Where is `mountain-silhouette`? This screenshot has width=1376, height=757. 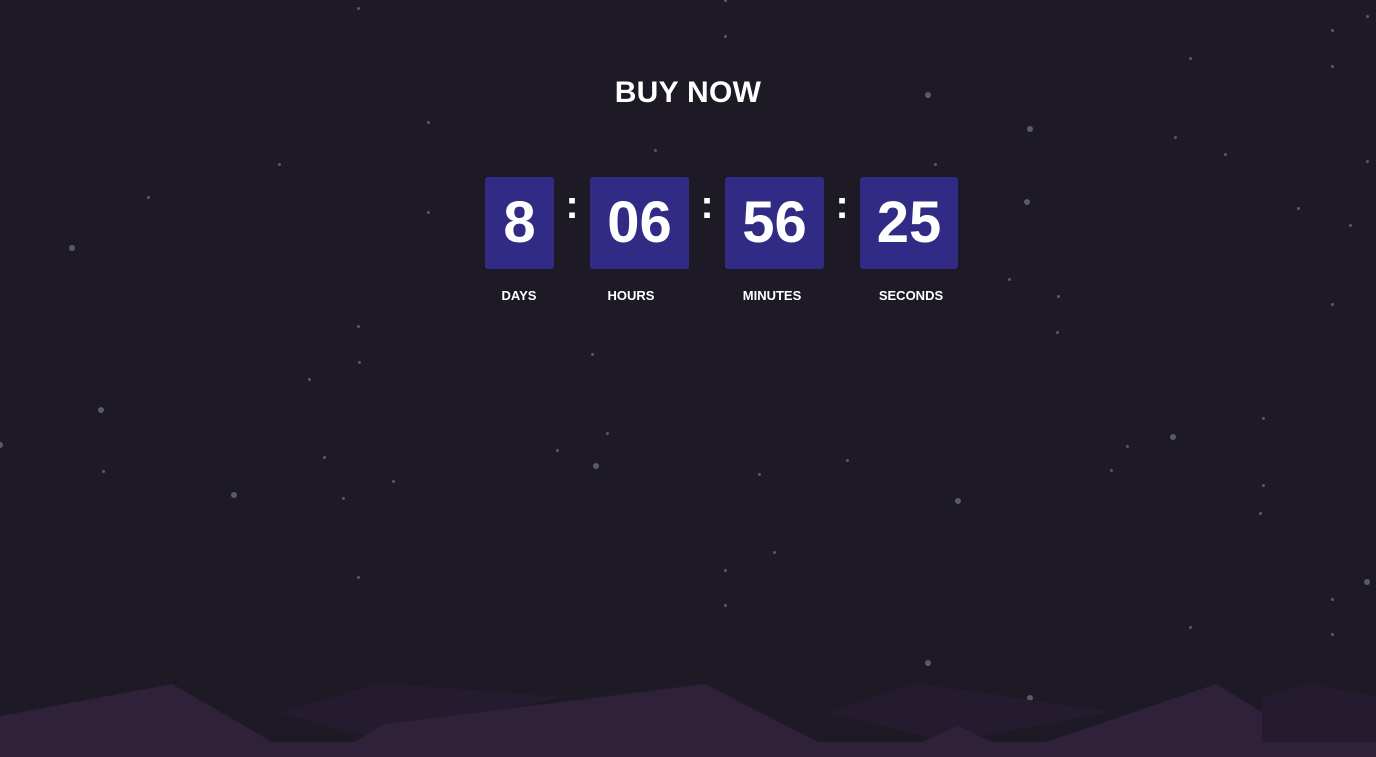
mountain-silhouette is located at coordinates (688, 720).